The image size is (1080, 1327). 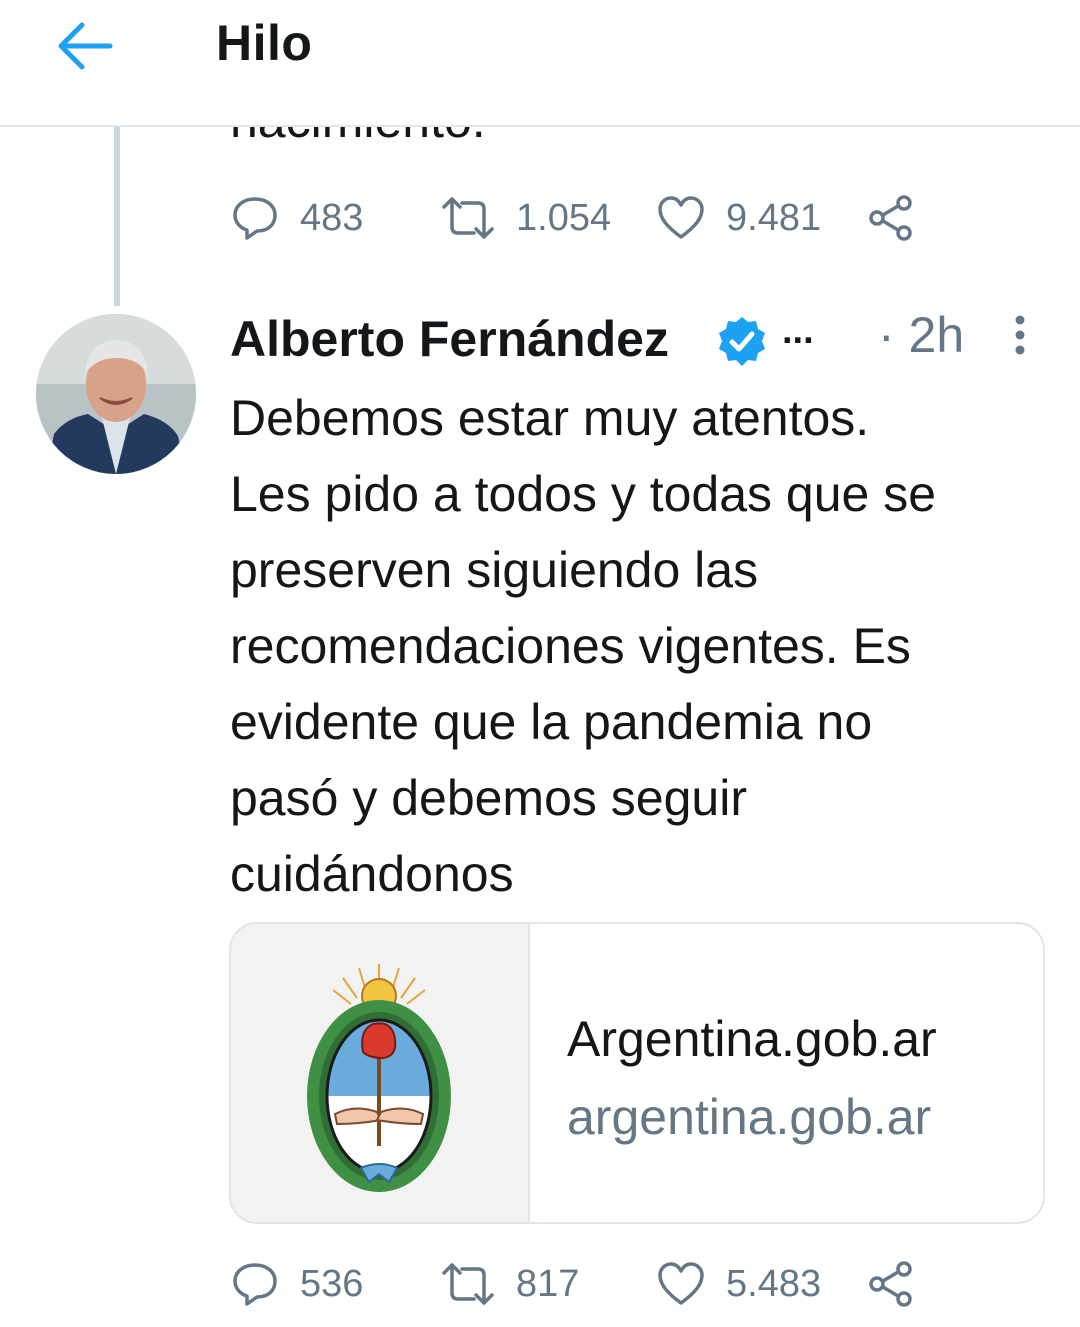 I want to click on page-title: Hilo, so click(x=264, y=43).